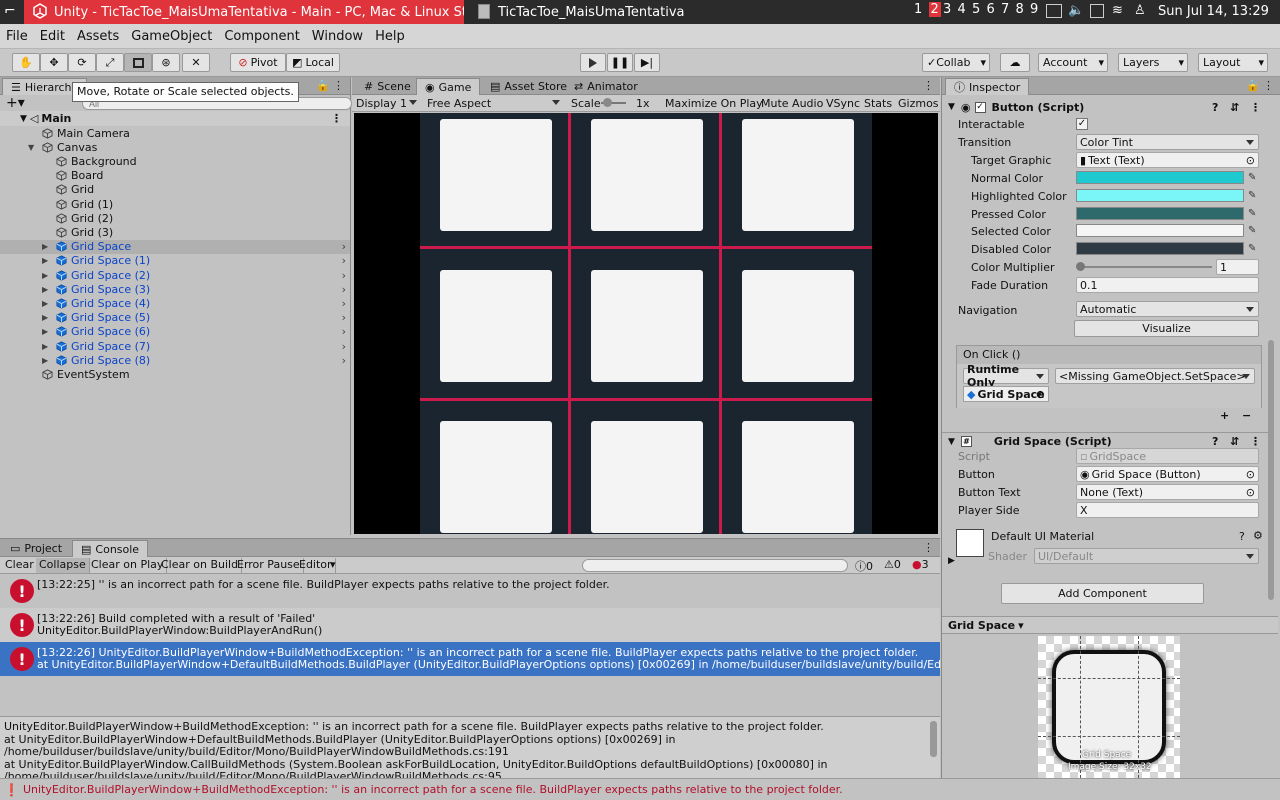 Image resolution: width=1280 pixels, height=800 pixels. What do you see at coordinates (175, 275) in the screenshot?
I see `hierarchy-item: ▶ Grid Space (2) ›` at bounding box center [175, 275].